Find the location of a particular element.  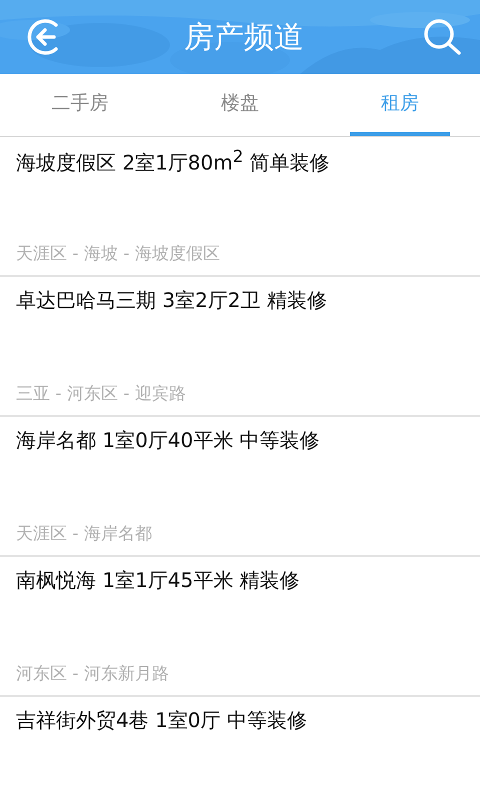

listing-title: 吉祥街外贸4巷 1室0厅 中等装修 is located at coordinates (161, 720).